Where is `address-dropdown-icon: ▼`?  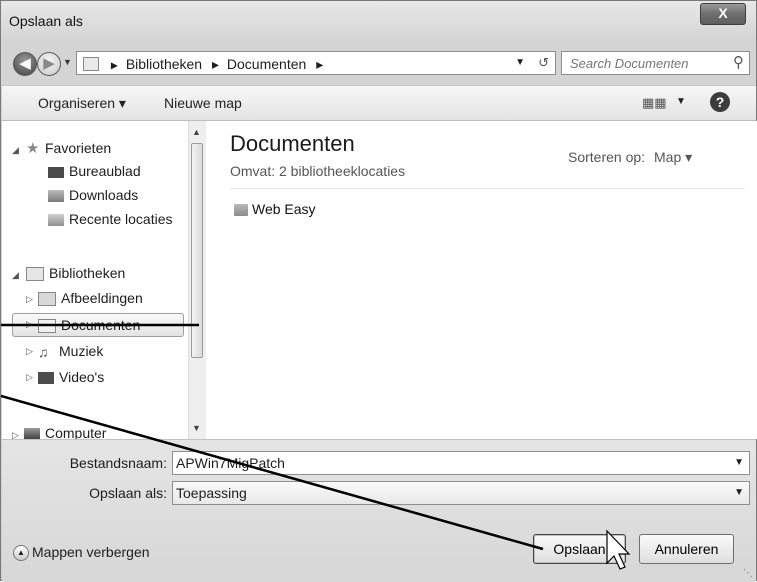
address-dropdown-icon: ▼ is located at coordinates (520, 63).